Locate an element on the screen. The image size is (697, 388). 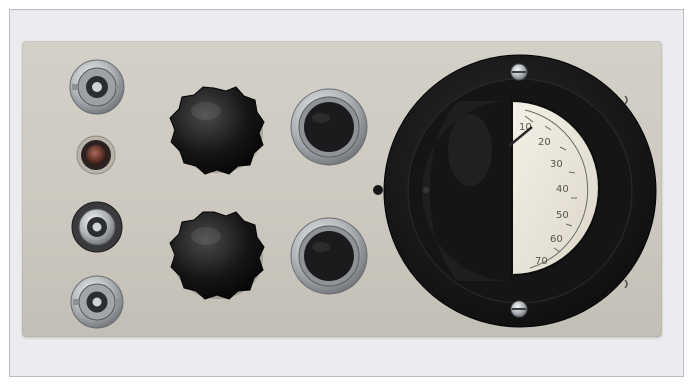
bnc-connector-bottom is located at coordinates (97, 302).